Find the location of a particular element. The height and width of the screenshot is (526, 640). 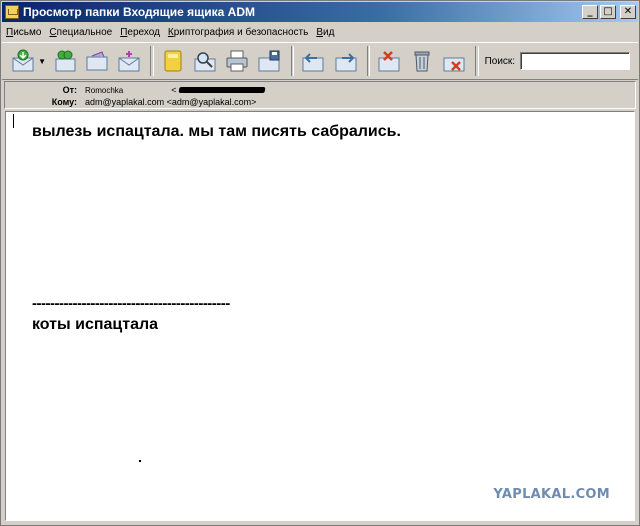

printer-icon is located at coordinates (237, 61).